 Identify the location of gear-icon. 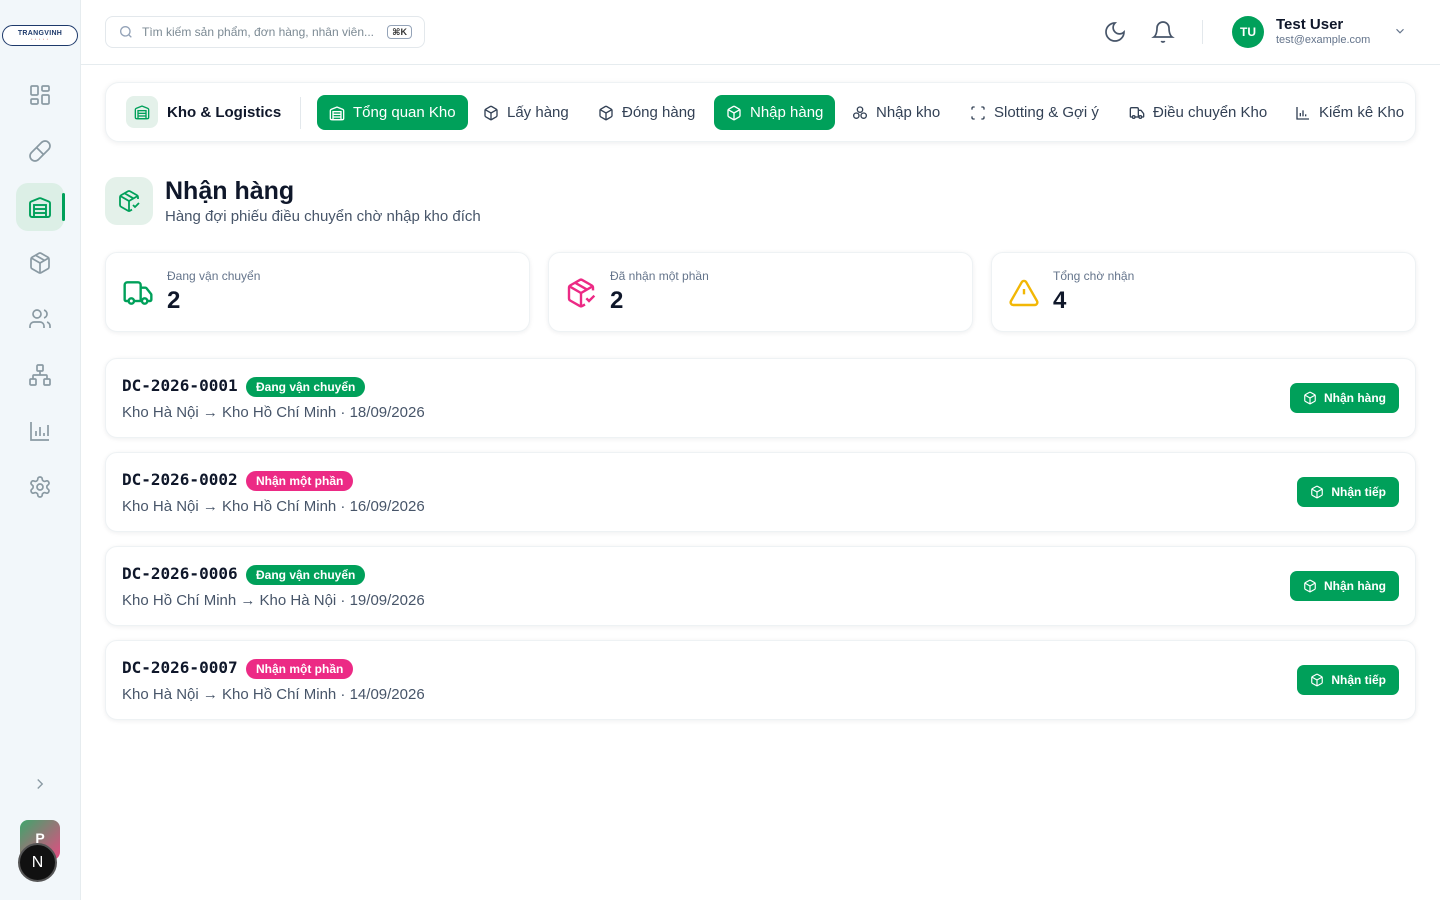
(40, 487).